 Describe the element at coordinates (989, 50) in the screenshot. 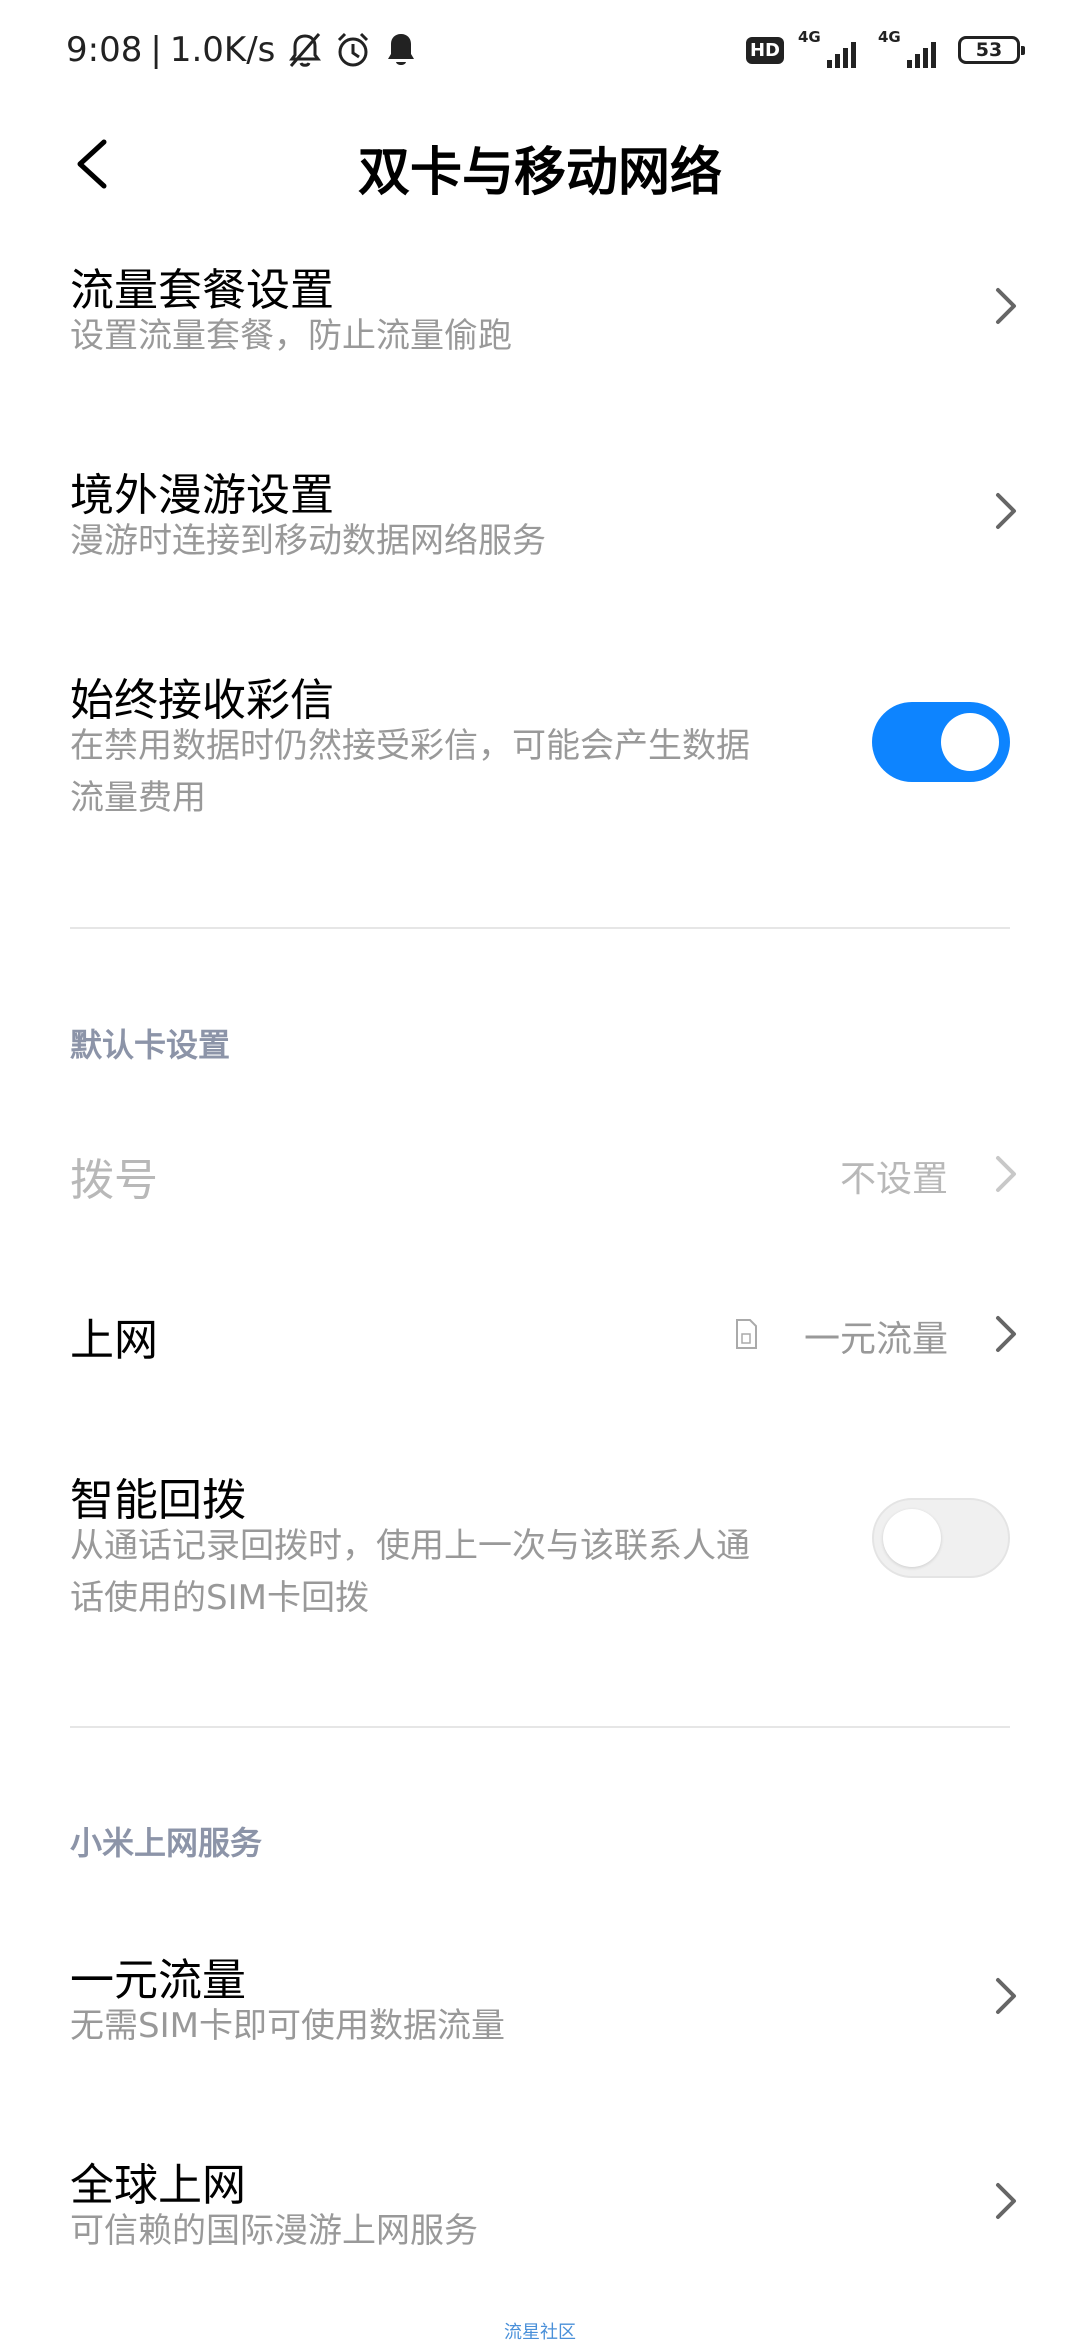

I see `battery-level: 53` at that location.